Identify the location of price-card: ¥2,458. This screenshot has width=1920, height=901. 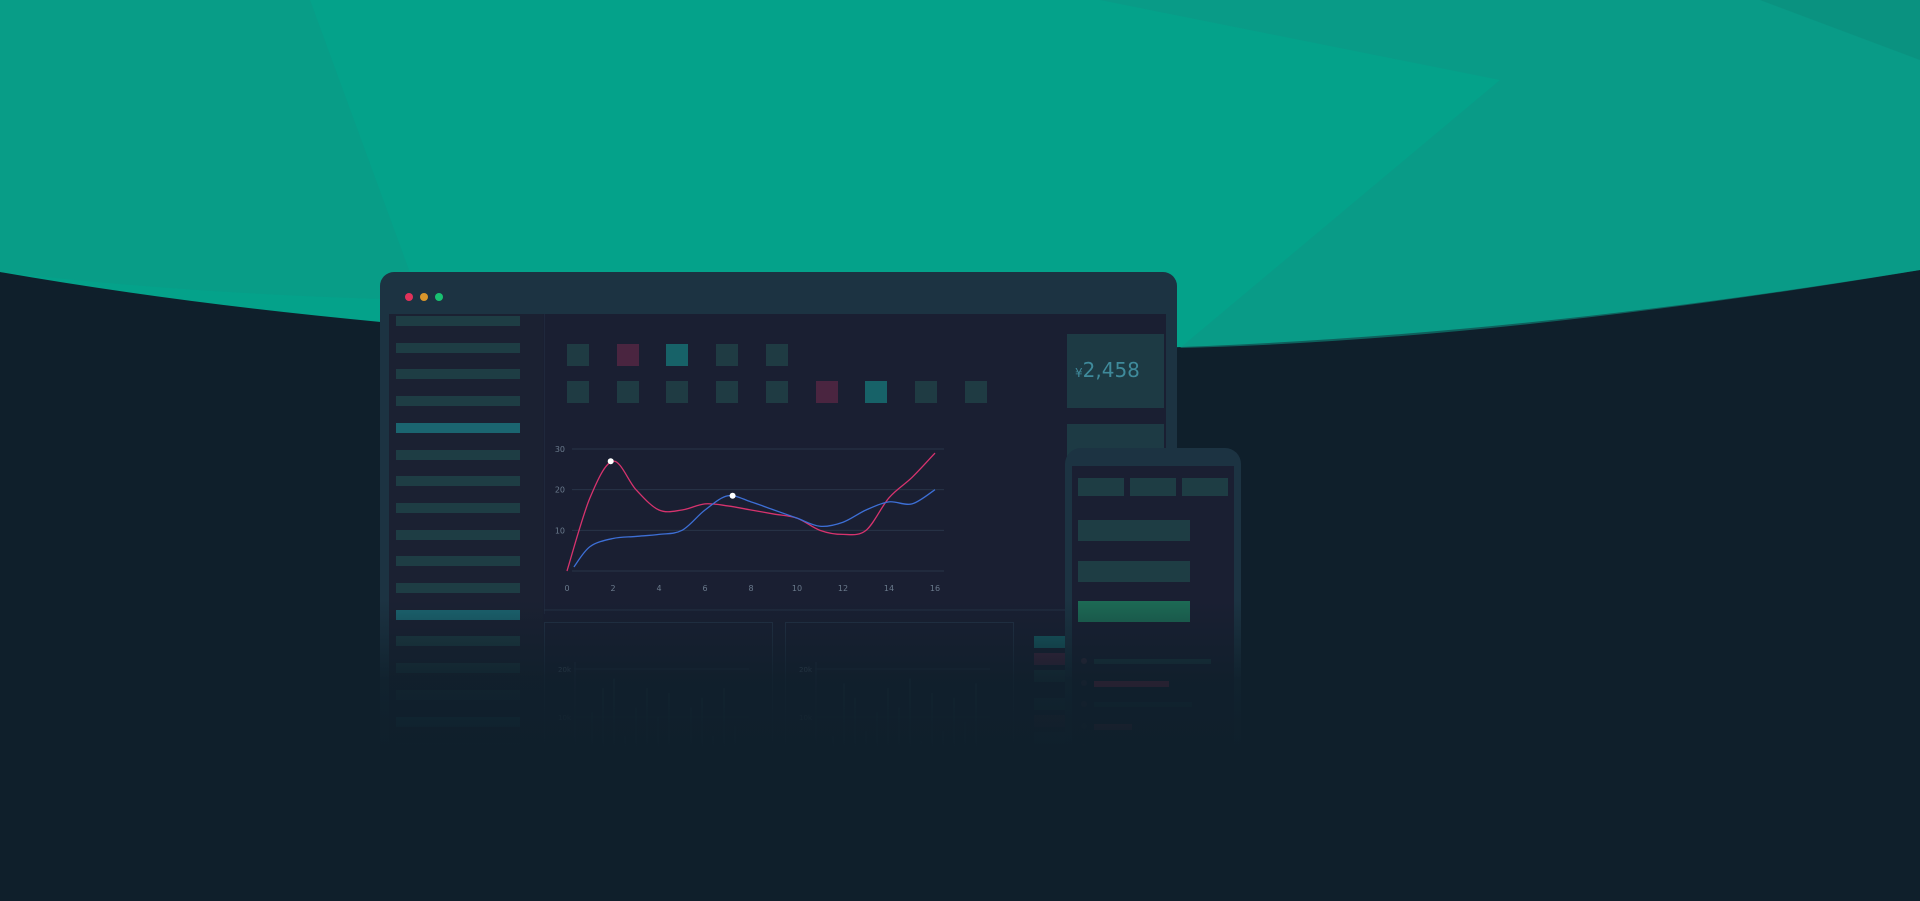
(1115, 371).